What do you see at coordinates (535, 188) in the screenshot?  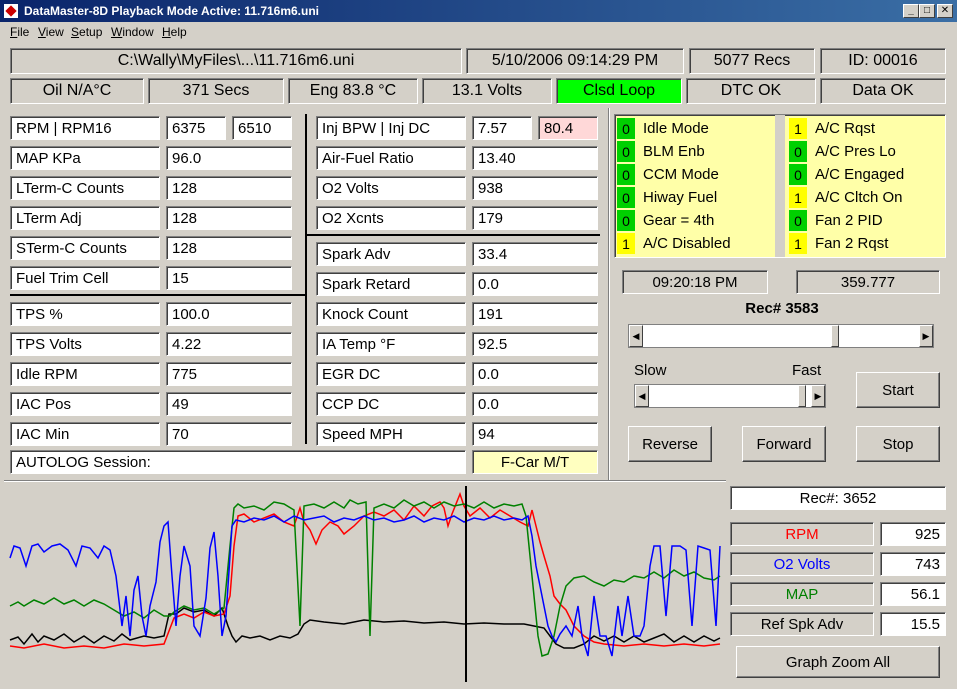 I see `param-value: 938` at bounding box center [535, 188].